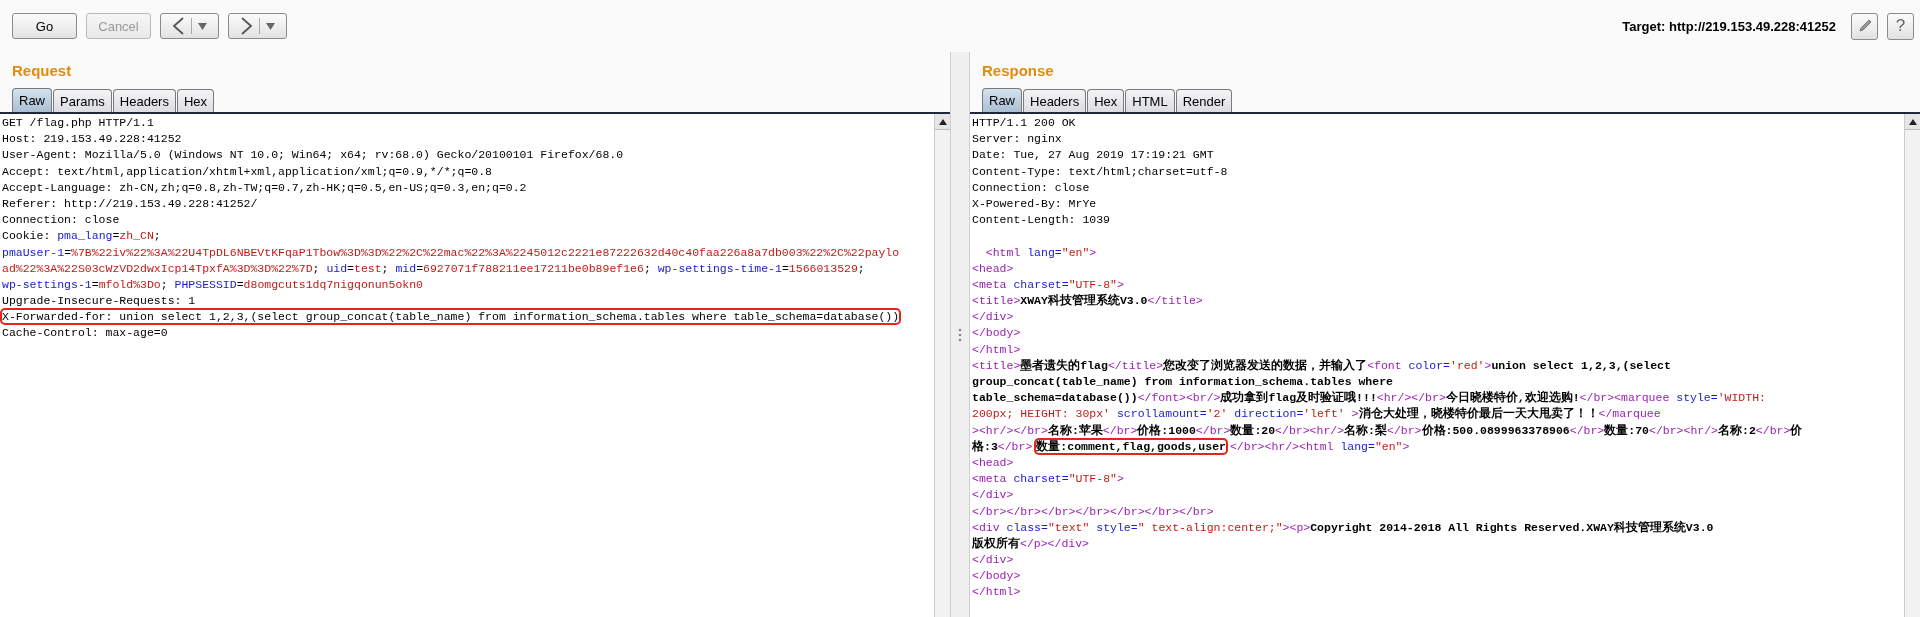 The width and height of the screenshot is (1920, 617). What do you see at coordinates (1388, 430) in the screenshot?
I see `code-line: ><hr/></br>名称:苹果</br>价格:1000</br>数量:20</br><hr/>名称:梨</br>价格:500.0899963378906</br>数量:70</br><hr/>名称:2</br>价` at bounding box center [1388, 430].